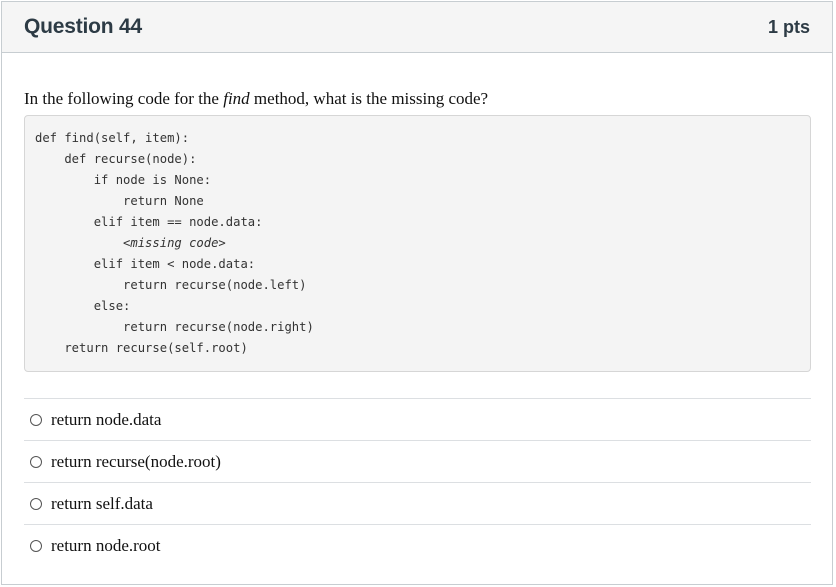 The width and height of the screenshot is (836, 587). I want to click on answer-option-2: return recurse(node.root), so click(417, 461).